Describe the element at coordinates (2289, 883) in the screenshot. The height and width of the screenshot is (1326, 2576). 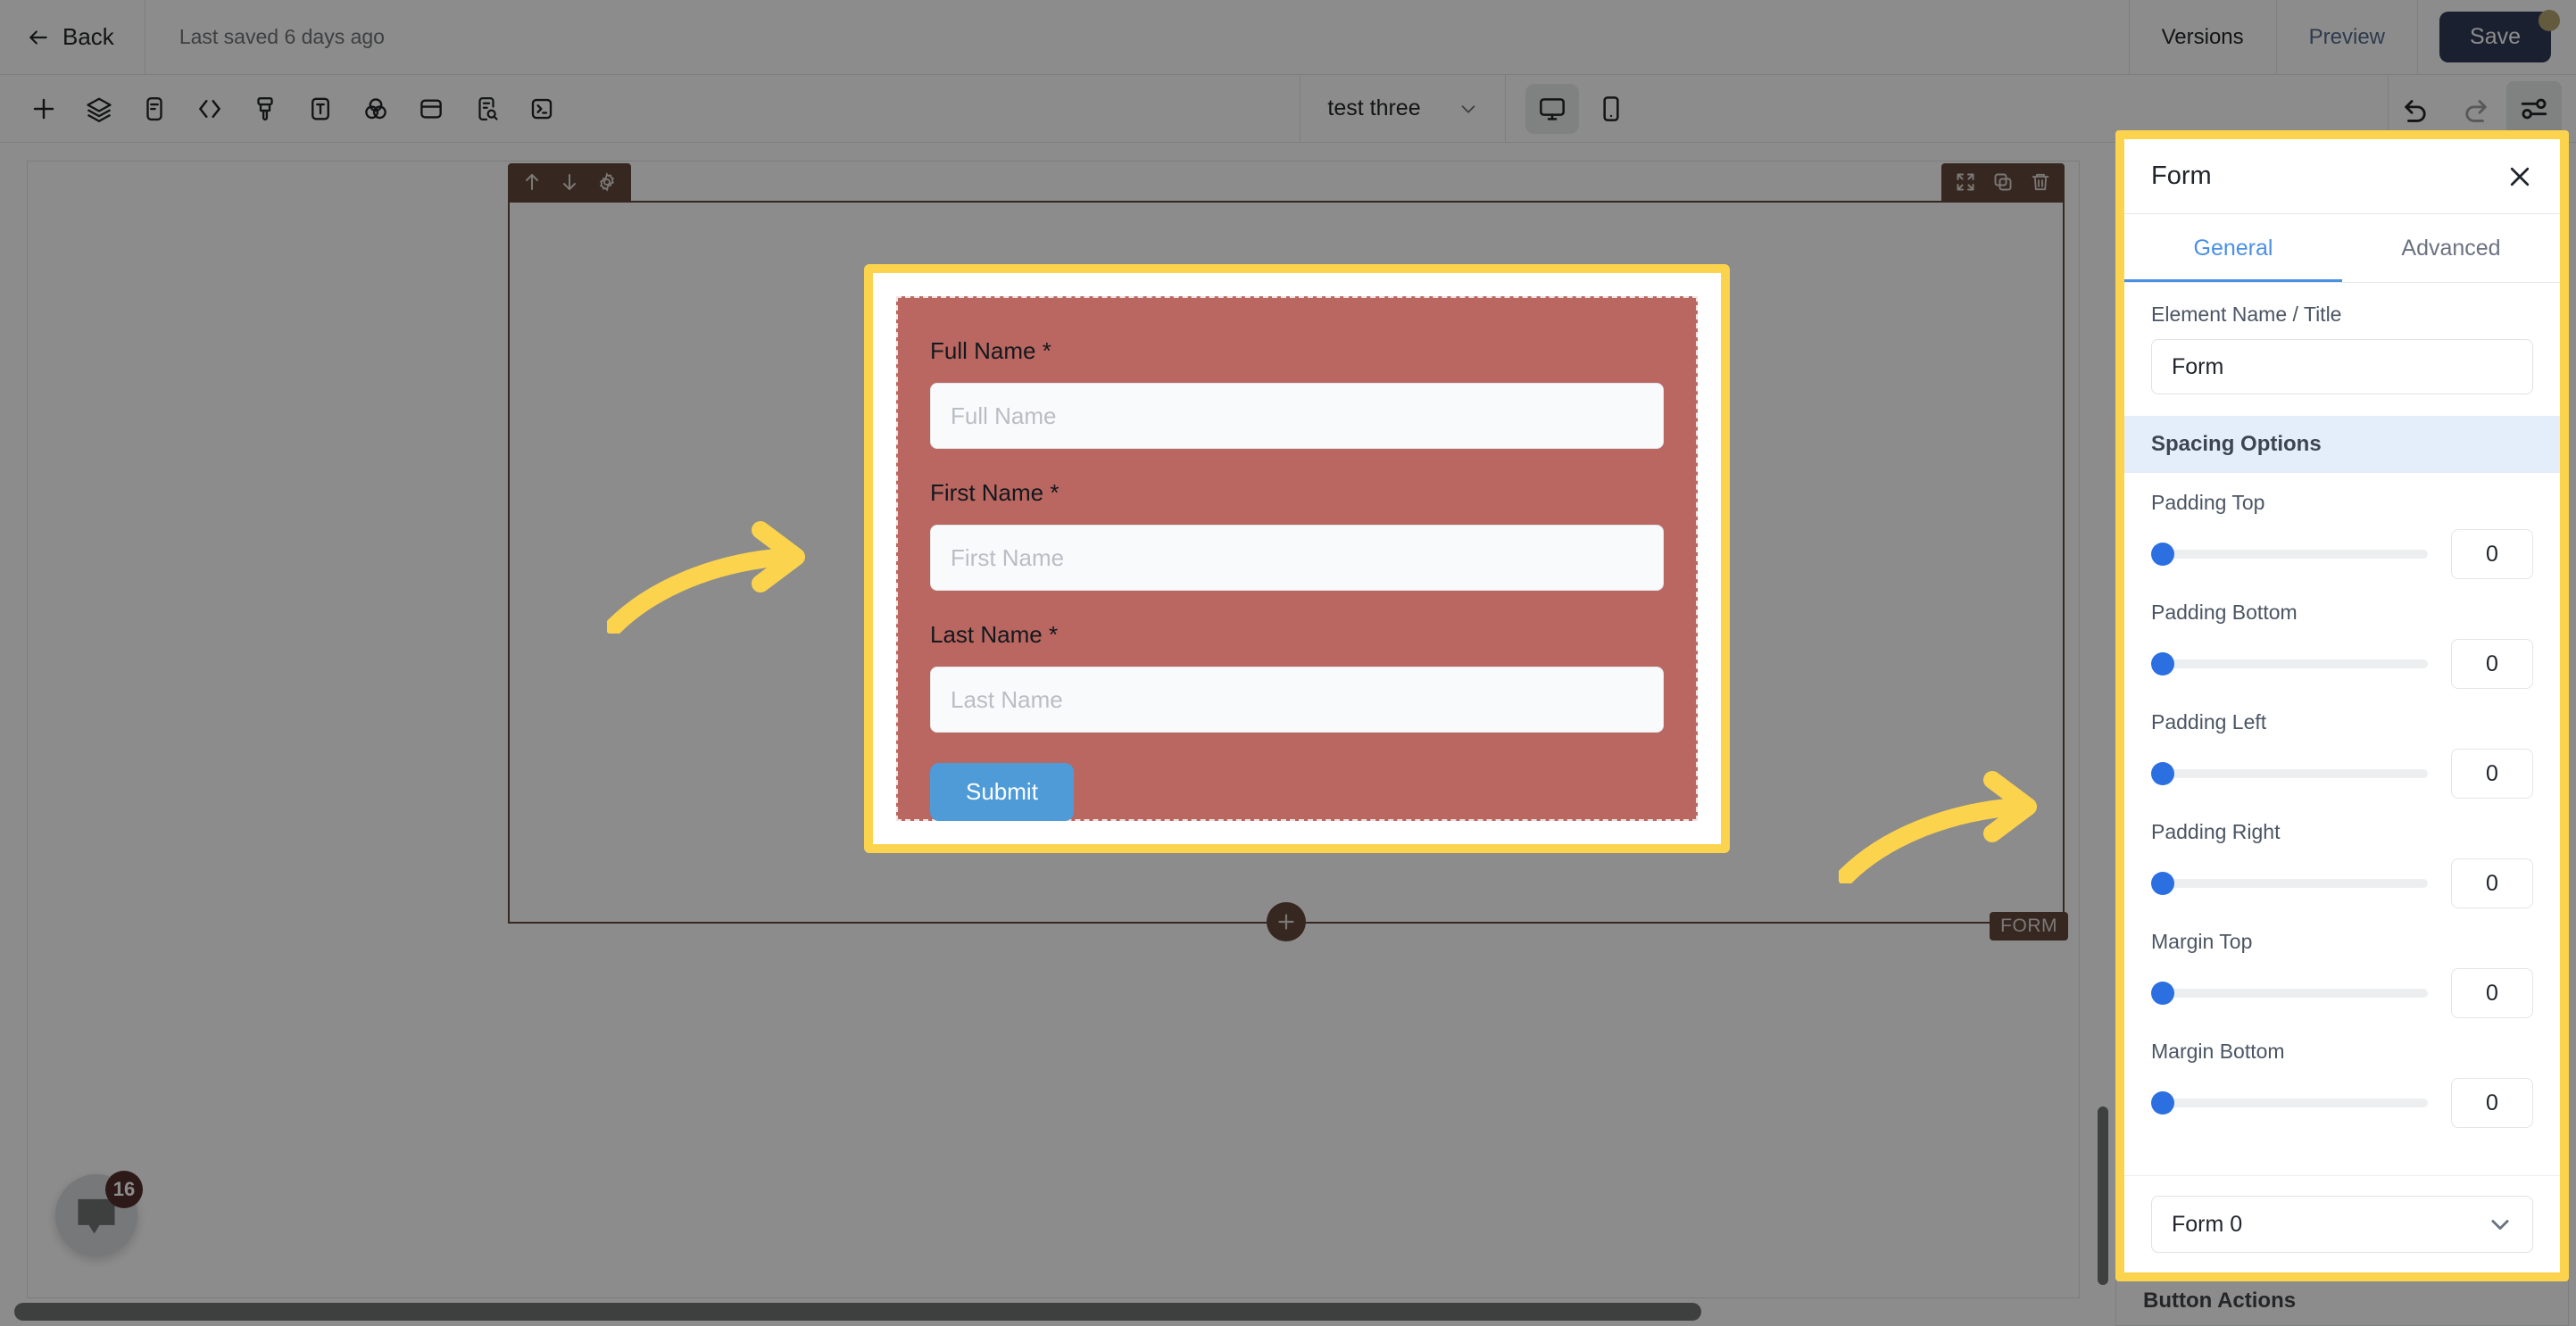
I see `slider-track-padding-right` at that location.